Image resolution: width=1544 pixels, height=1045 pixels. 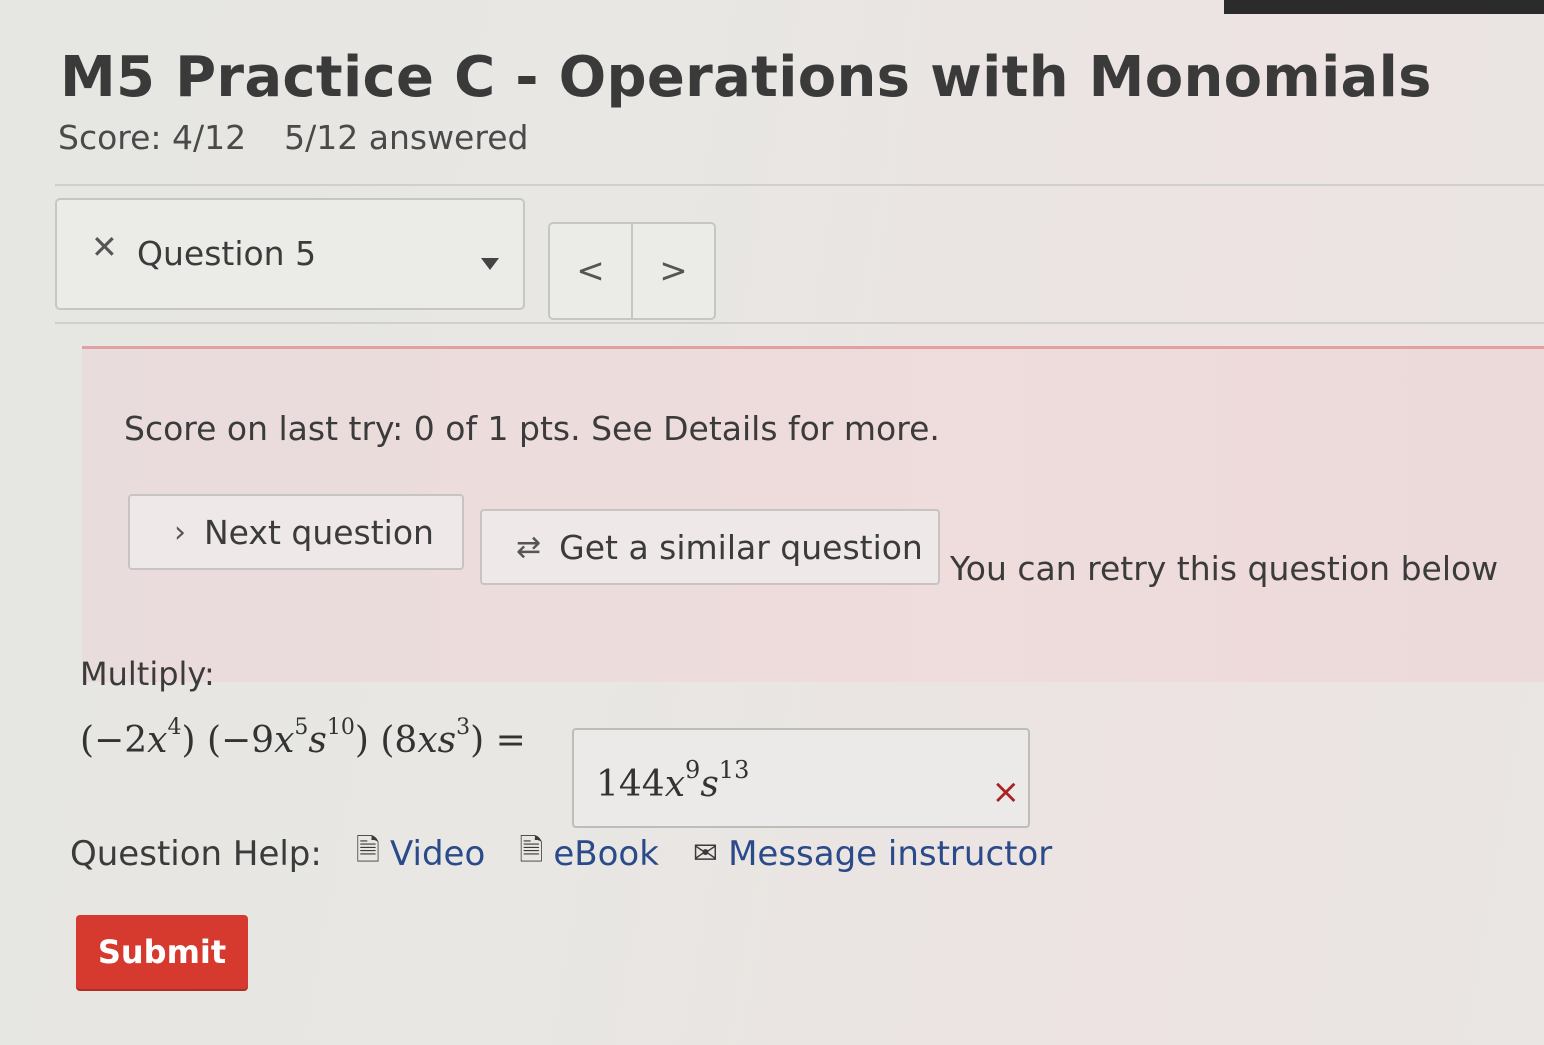 What do you see at coordinates (147, 674) in the screenshot?
I see `question-instruction: Multiply:` at bounding box center [147, 674].